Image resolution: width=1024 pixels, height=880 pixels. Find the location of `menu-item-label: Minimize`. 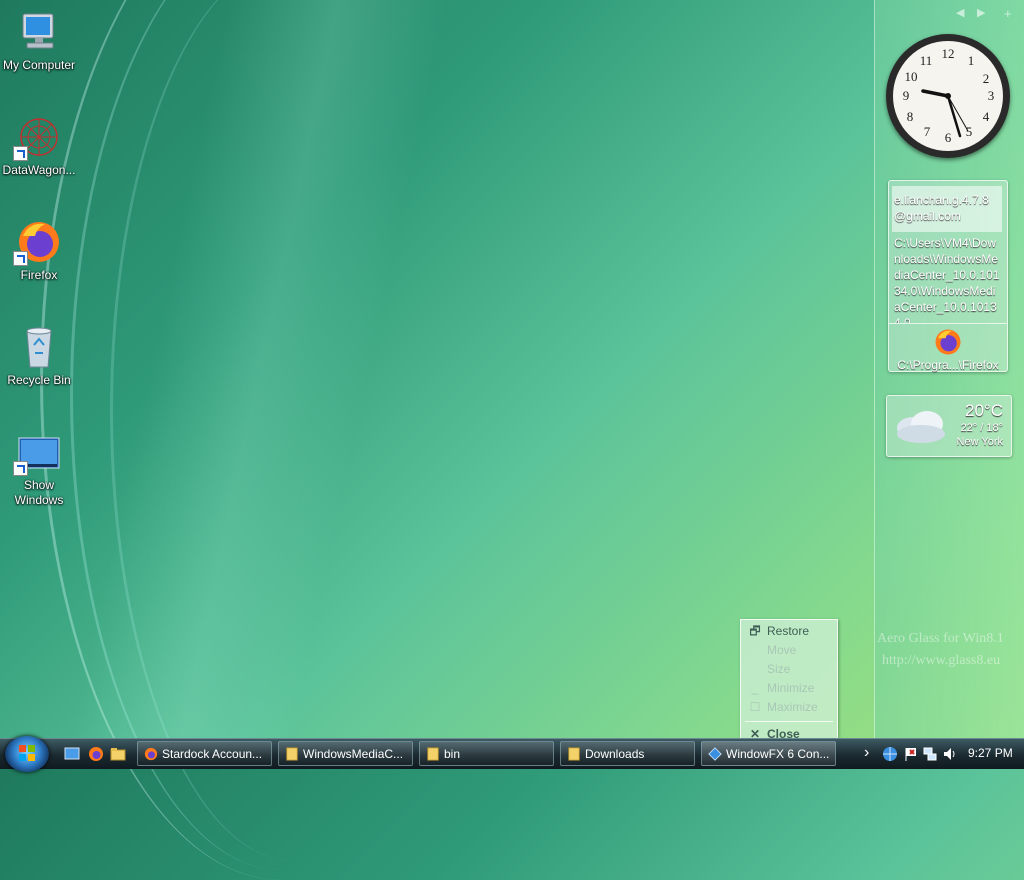

menu-item-label: Minimize is located at coordinates (791, 688).